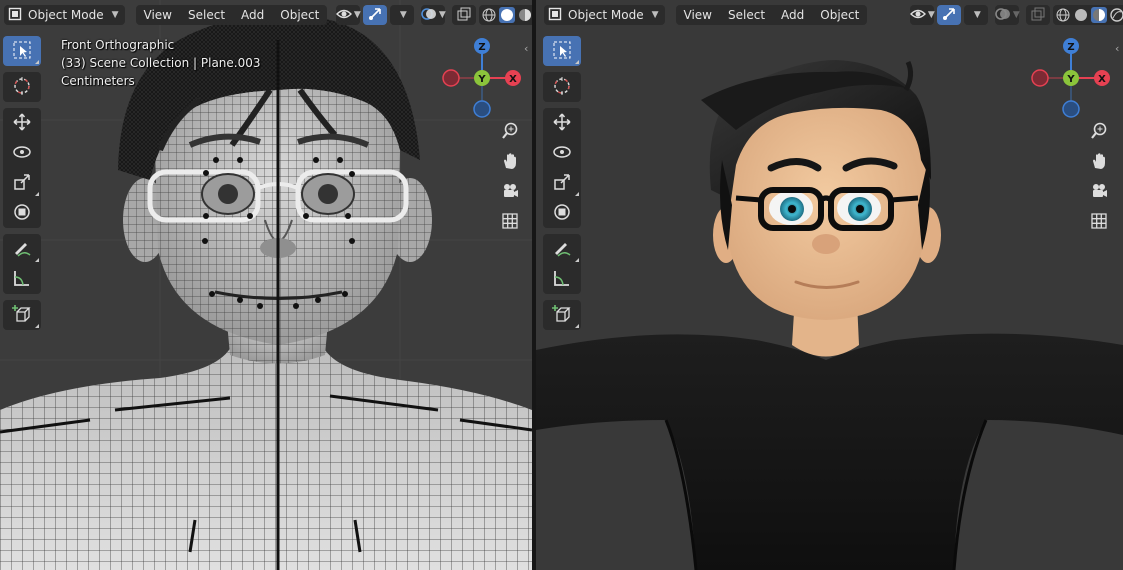 The image size is (1123, 570). What do you see at coordinates (118, 45) in the screenshot?
I see `view-name: Front Orthographic` at bounding box center [118, 45].